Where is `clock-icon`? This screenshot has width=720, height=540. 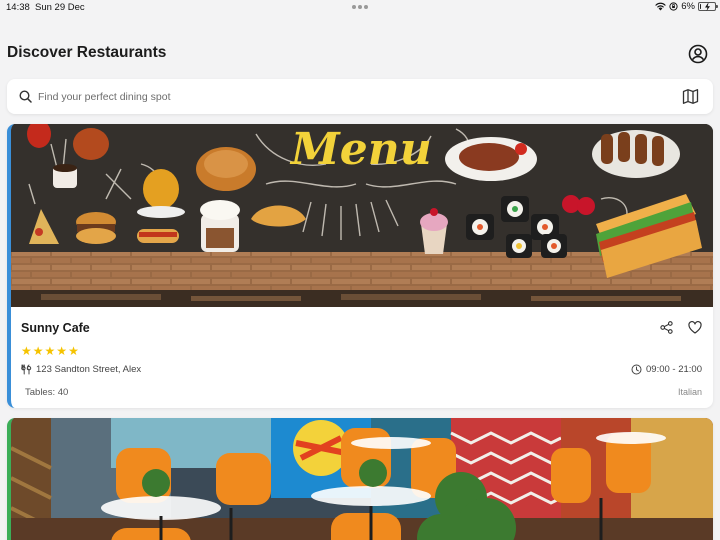
clock-icon is located at coordinates (636, 369).